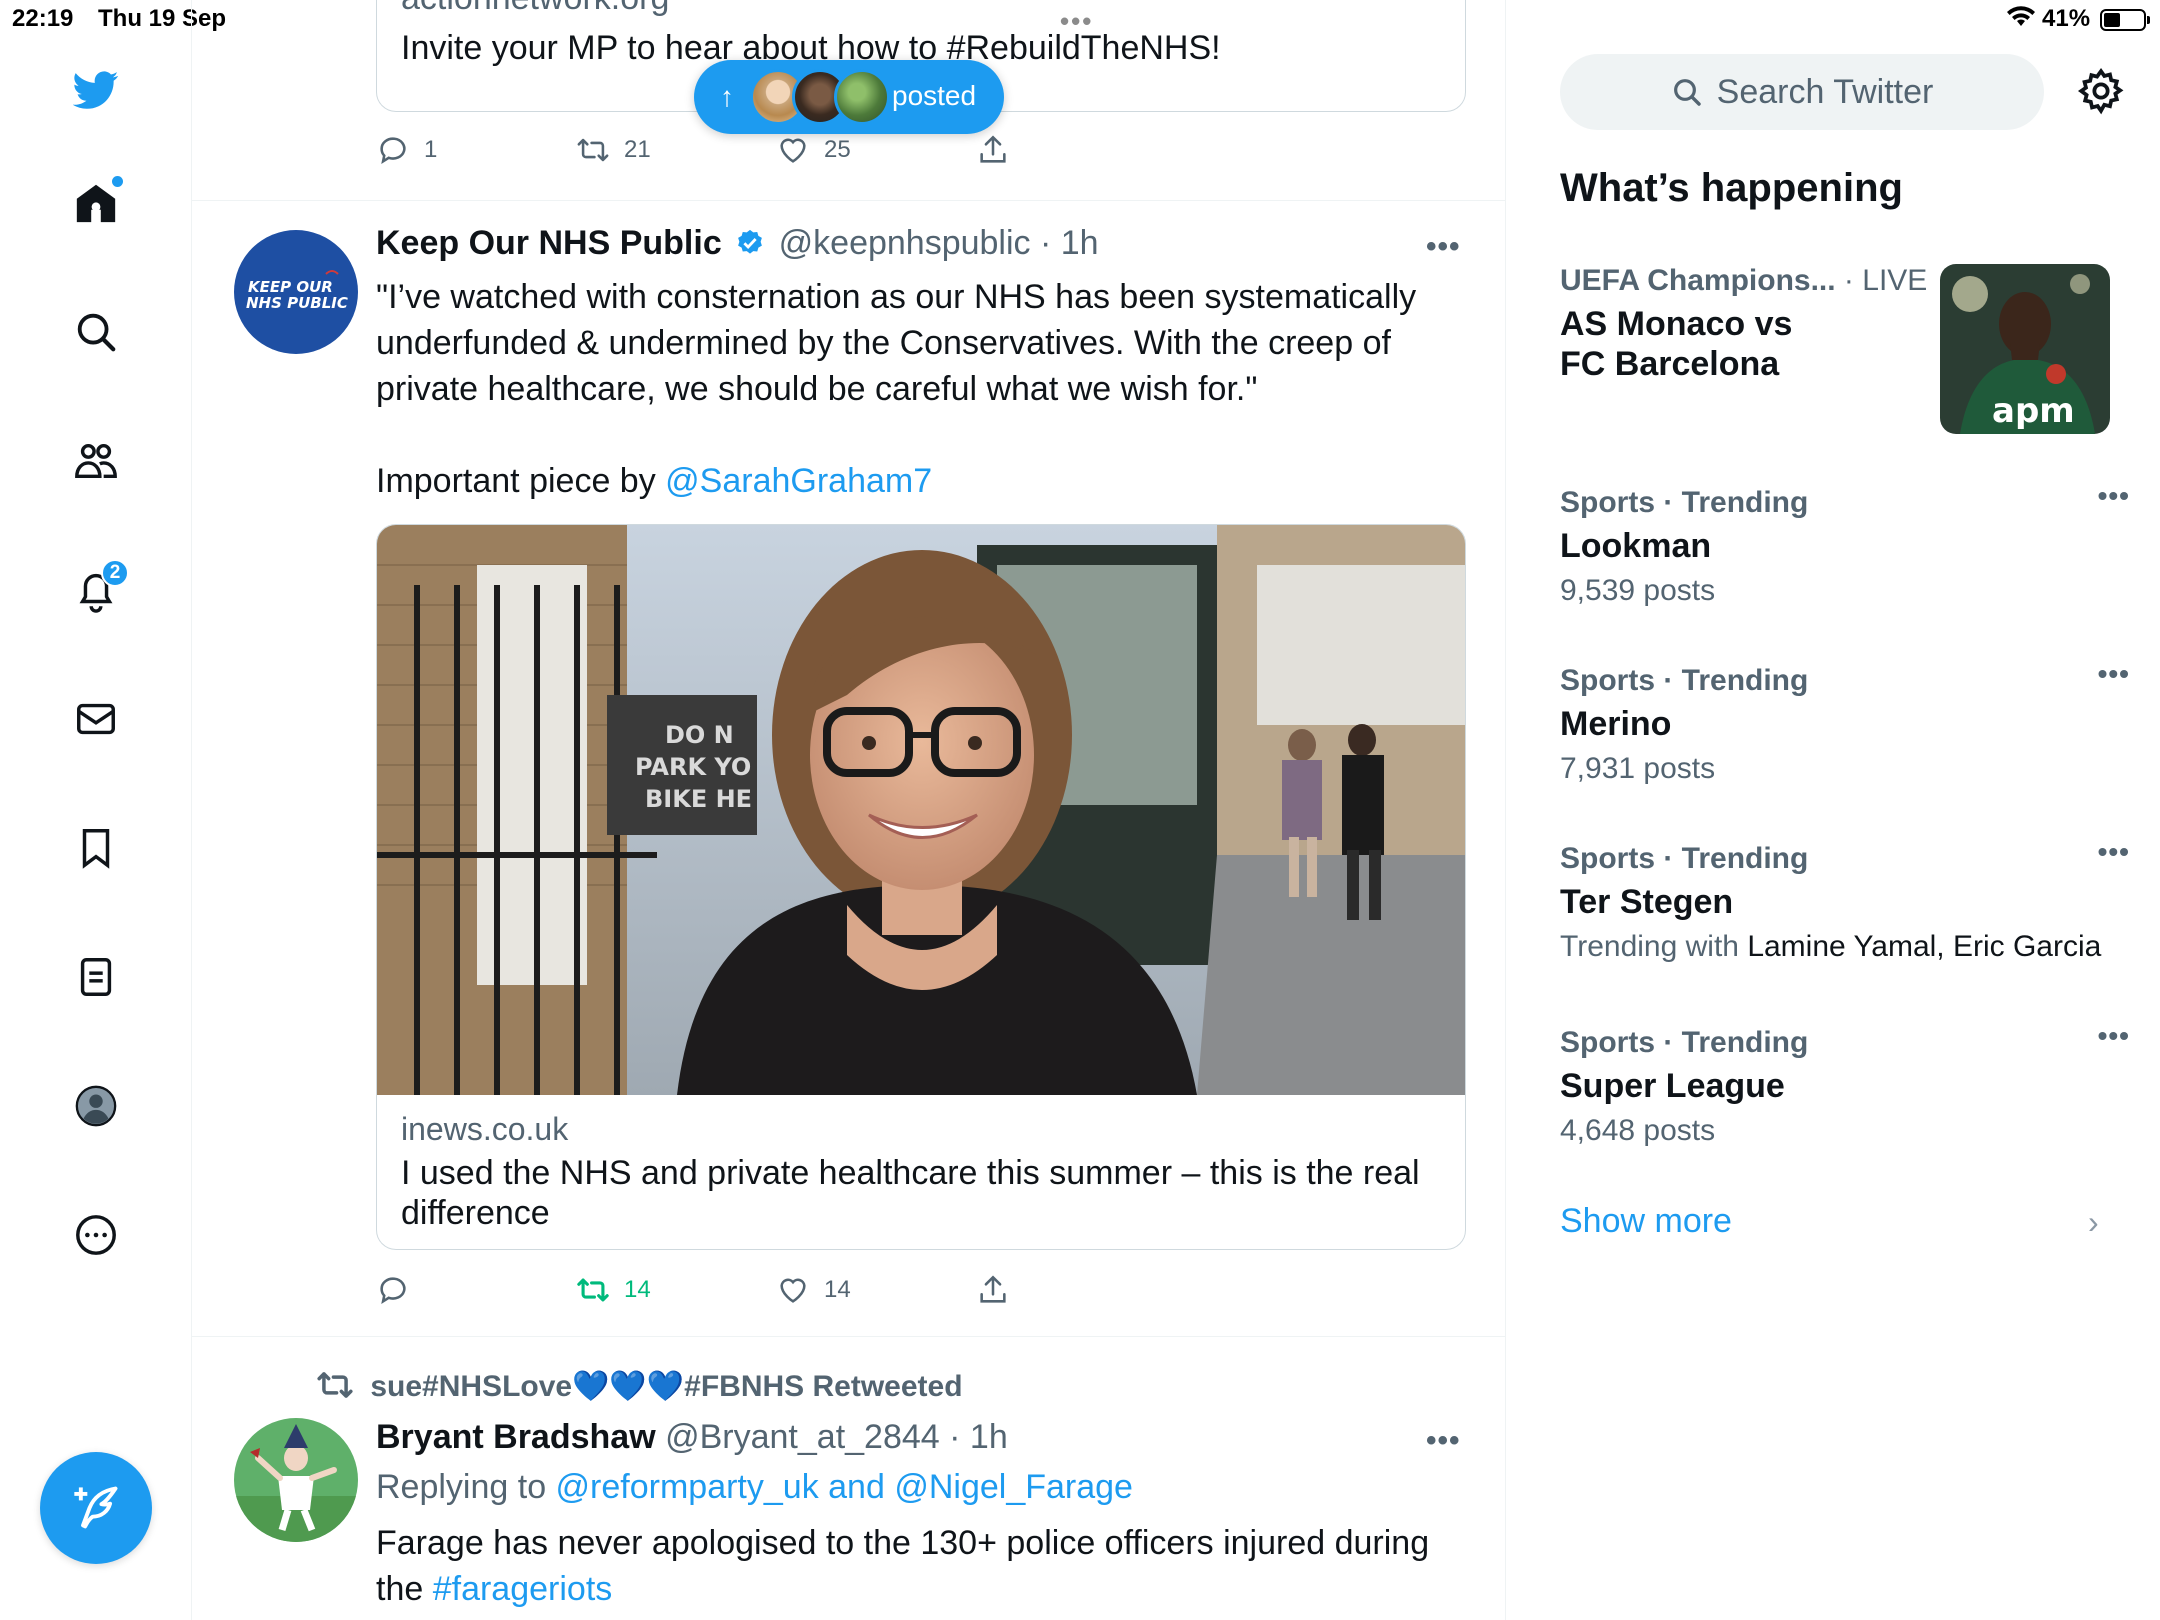 The width and height of the screenshot is (2160, 1620). I want to click on gear-icon, so click(2101, 91).